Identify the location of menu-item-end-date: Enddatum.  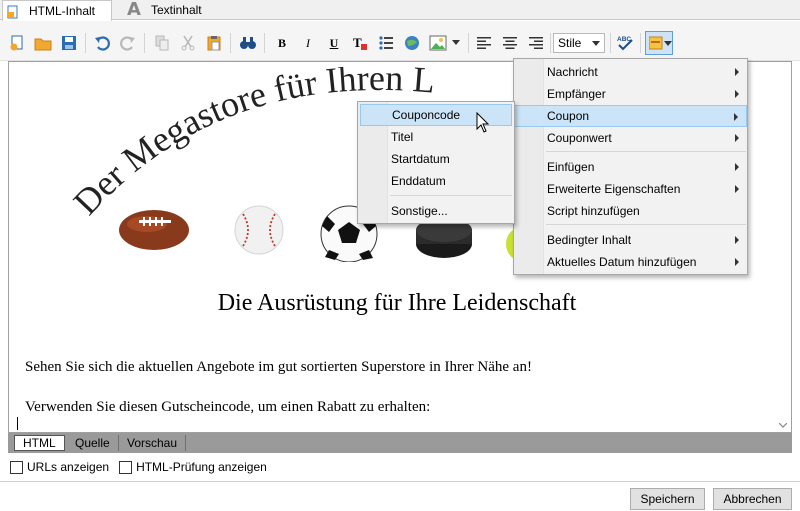
(436, 181).